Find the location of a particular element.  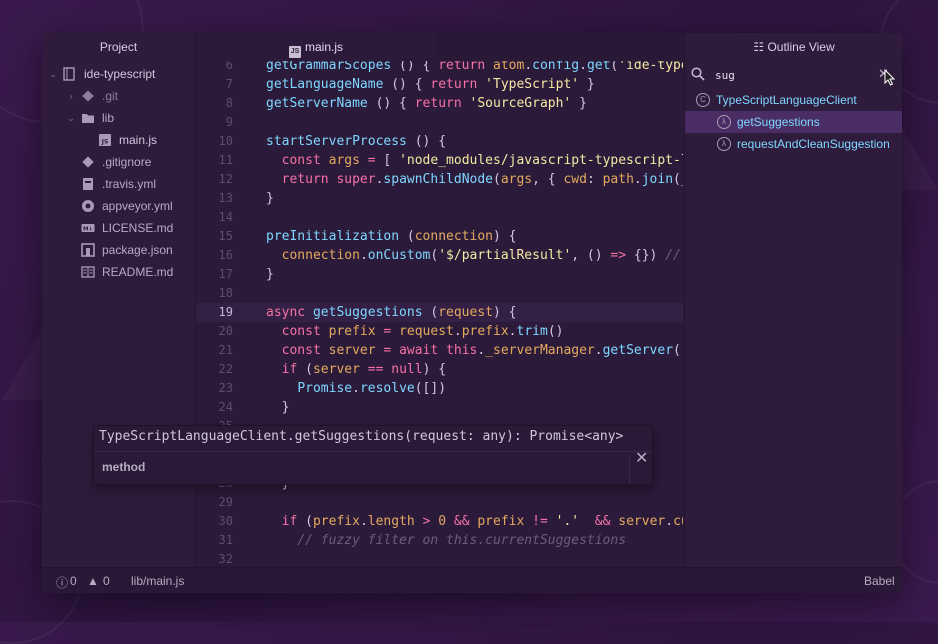

tree-title: Project is located at coordinates (118, 47).